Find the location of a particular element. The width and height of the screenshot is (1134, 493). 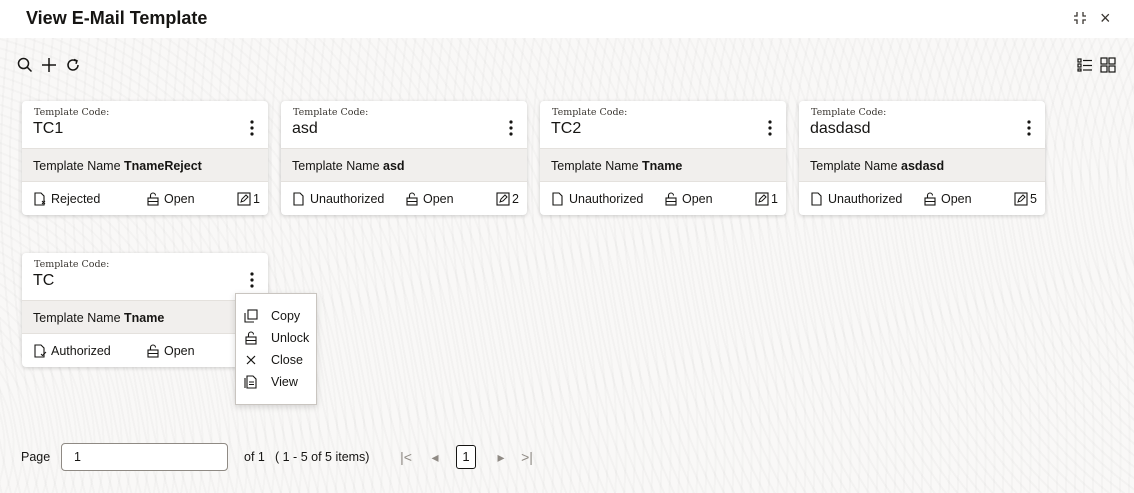

grid-view-icon is located at coordinates (1108, 65).